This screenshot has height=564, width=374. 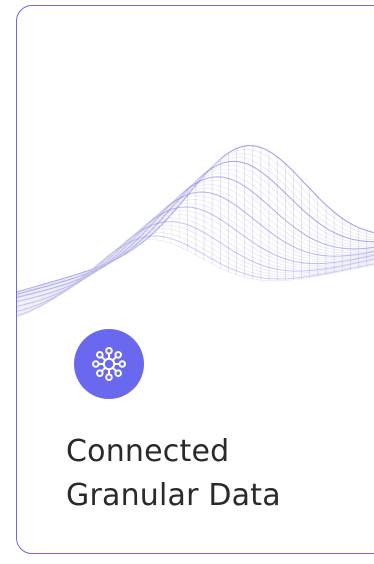 What do you see at coordinates (173, 474) in the screenshot?
I see `card-title: Connected Granular Data` at bounding box center [173, 474].